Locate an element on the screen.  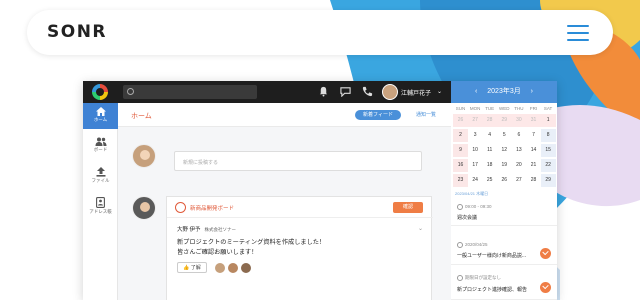
calendar-title: 2023年3月 is located at coordinates (504, 91).